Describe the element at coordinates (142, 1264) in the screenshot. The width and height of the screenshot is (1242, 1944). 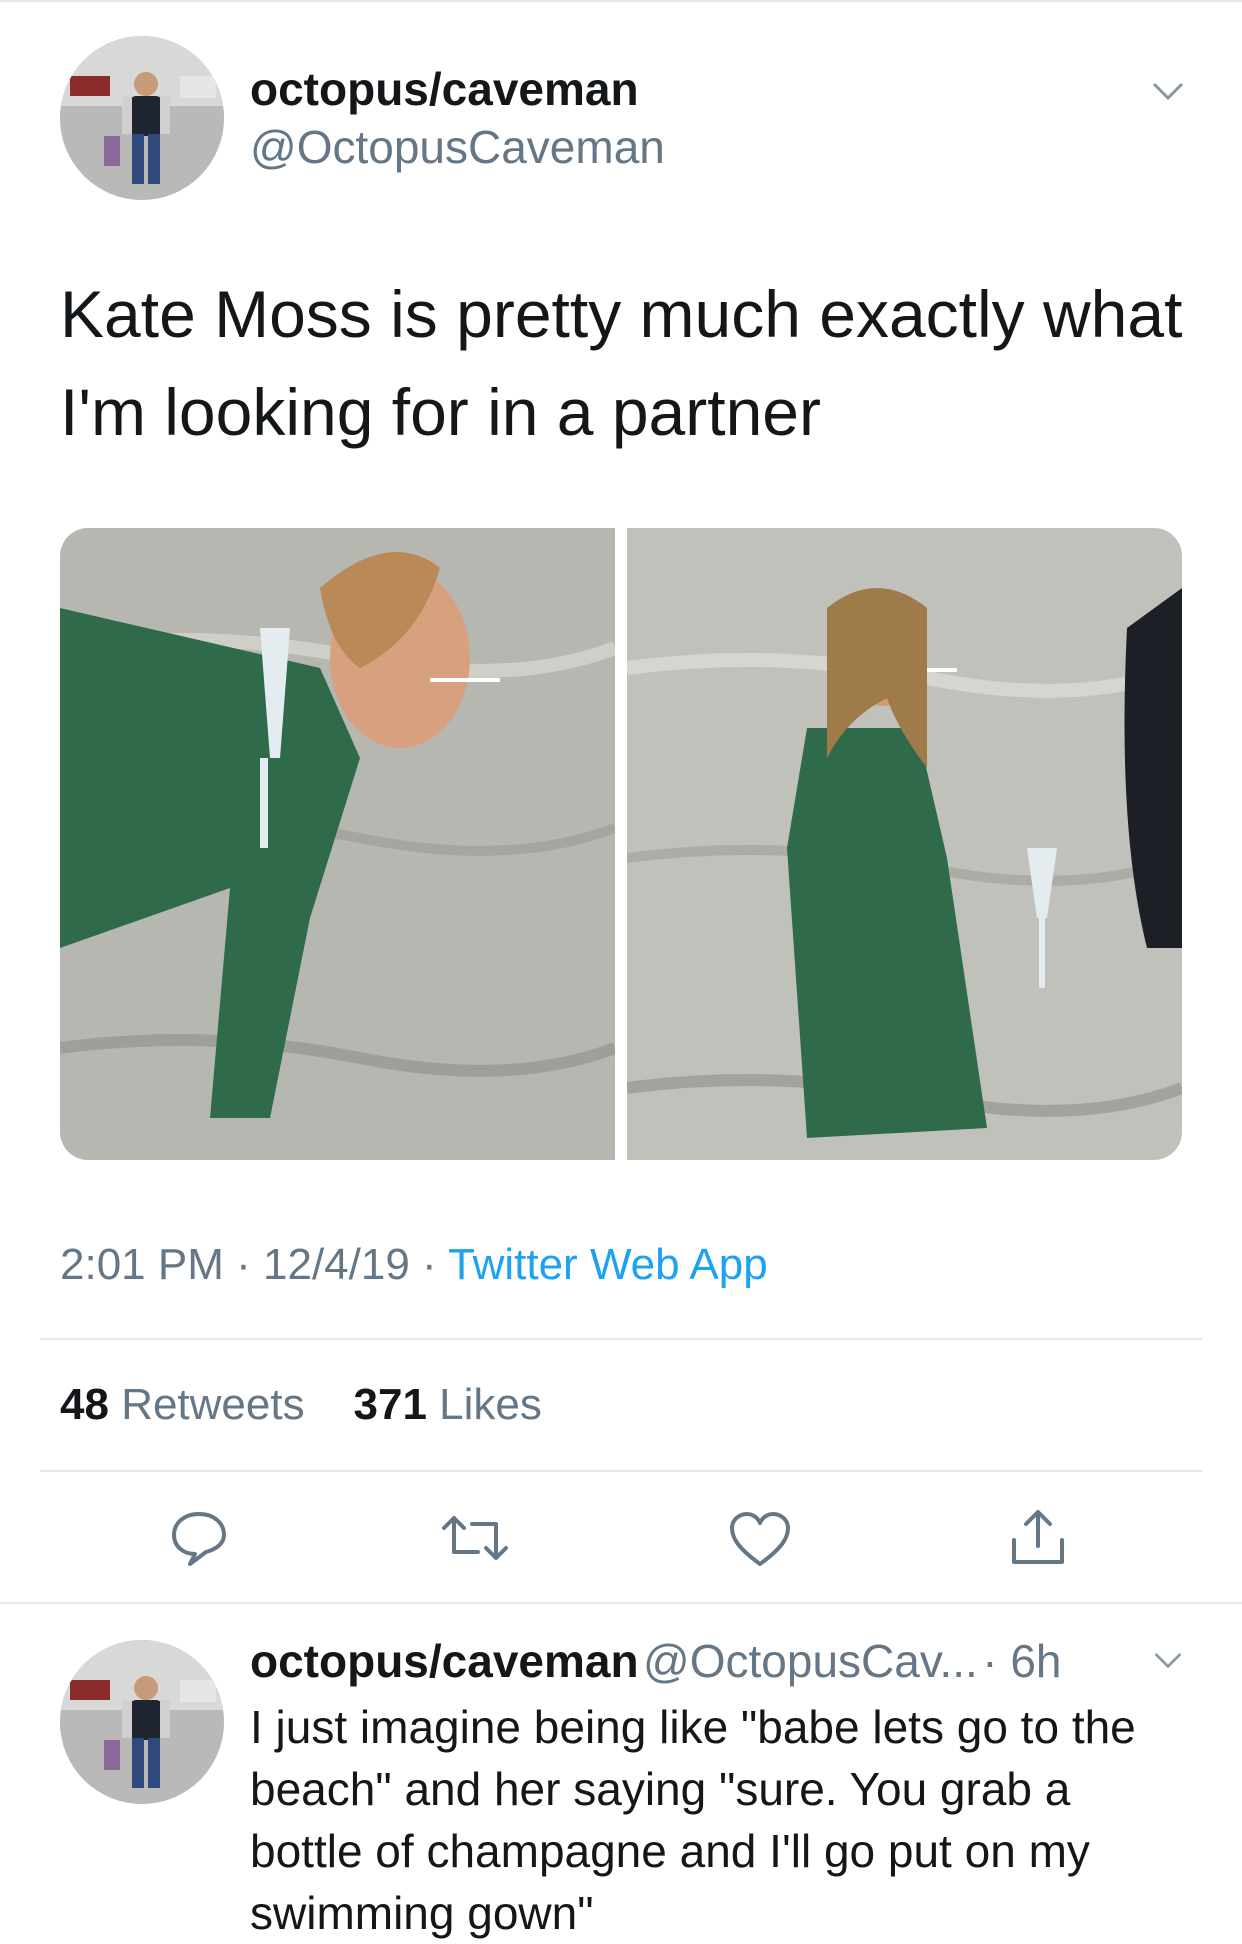
I see `tweet-time: 2:01 PM` at that location.